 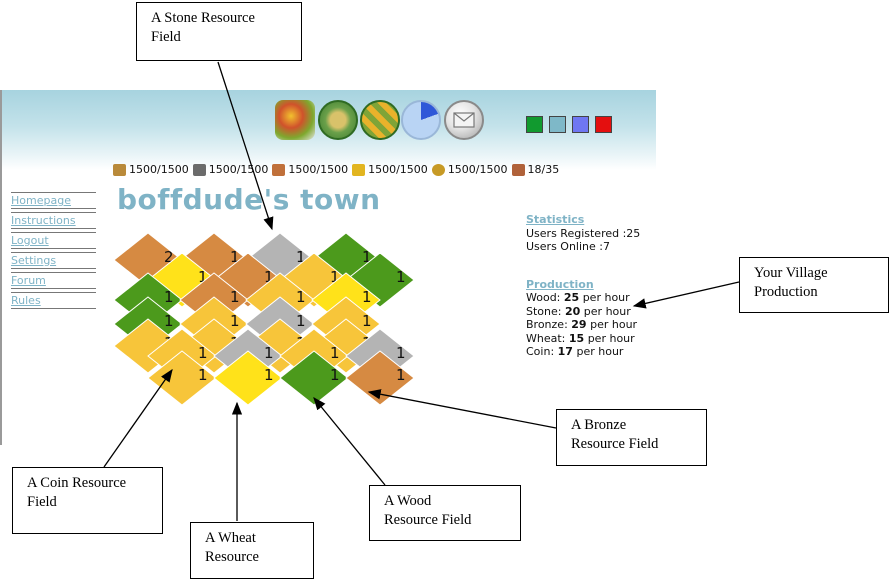 I want to click on stone-callout-line2: Field, so click(x=166, y=37).